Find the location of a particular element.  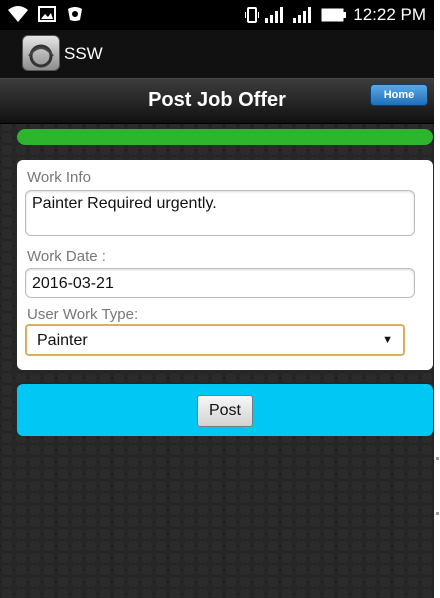

user-work-type-value: Painter is located at coordinates (62, 340).